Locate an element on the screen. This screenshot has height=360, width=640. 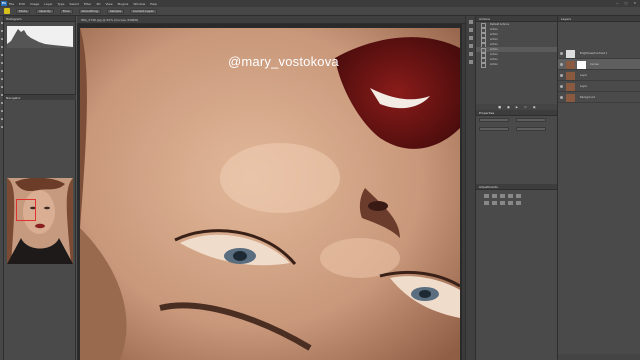
menu-item-filter: Filter is located at coordinates (87, 4).